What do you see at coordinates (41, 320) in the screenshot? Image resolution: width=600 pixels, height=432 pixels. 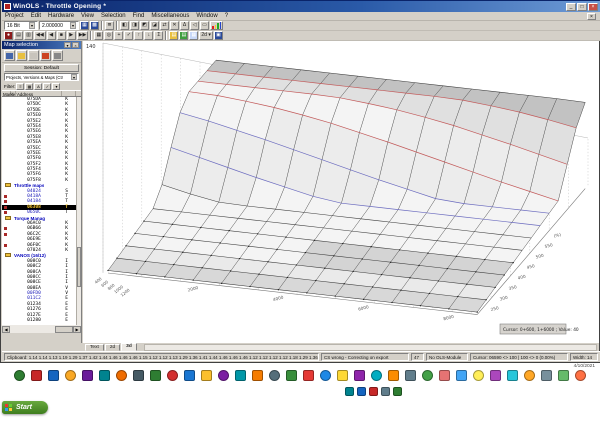 I see `map-row-01280: 01280 E` at bounding box center [41, 320].